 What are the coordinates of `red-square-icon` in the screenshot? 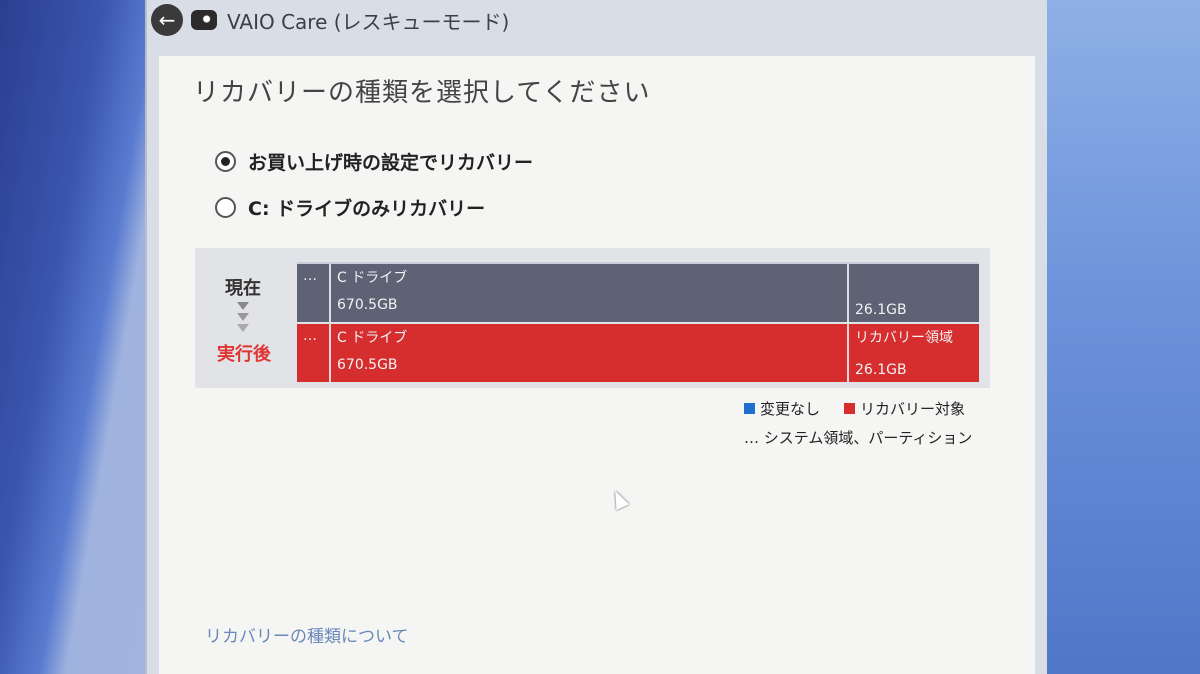 It's located at (850, 408).